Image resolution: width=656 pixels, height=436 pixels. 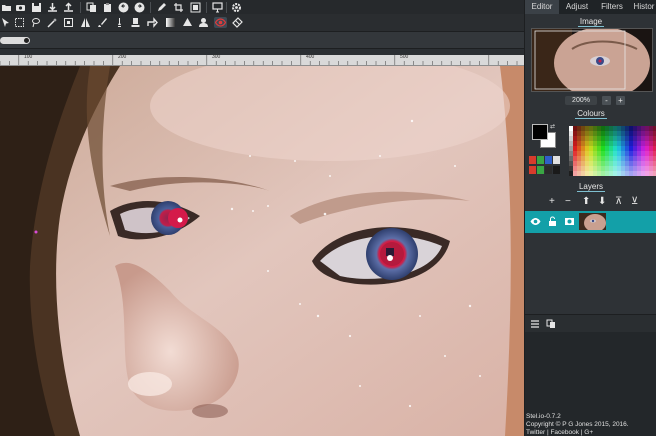 I want to click on zoom-in-button: +, so click(x=620, y=100).